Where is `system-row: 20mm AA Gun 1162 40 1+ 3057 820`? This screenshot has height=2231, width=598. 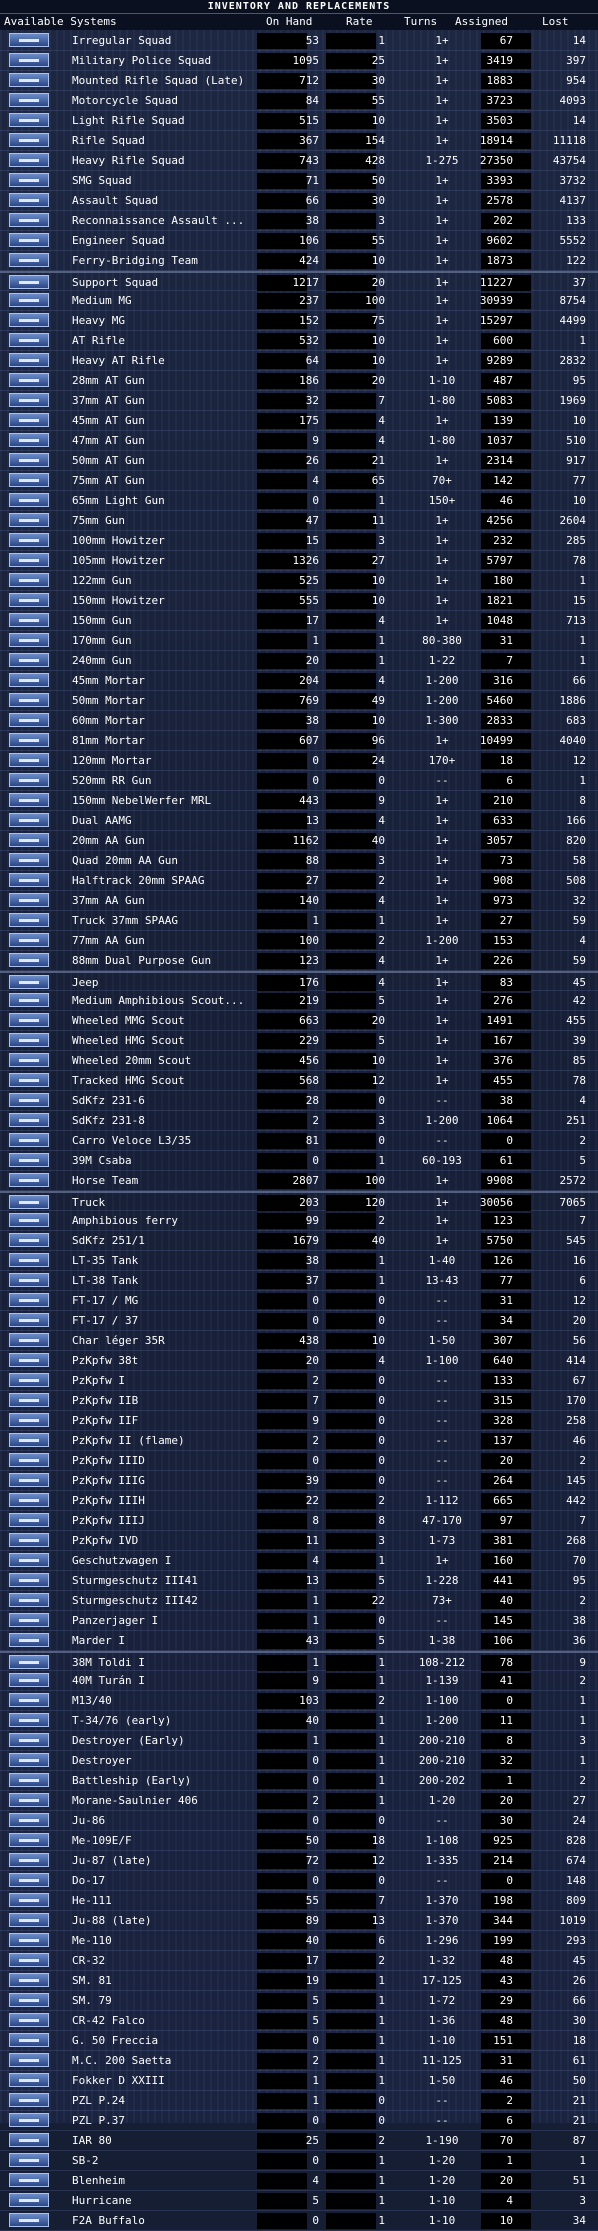
system-row: 20mm AA Gun 1162 40 1+ 3057 820 is located at coordinates (299, 841).